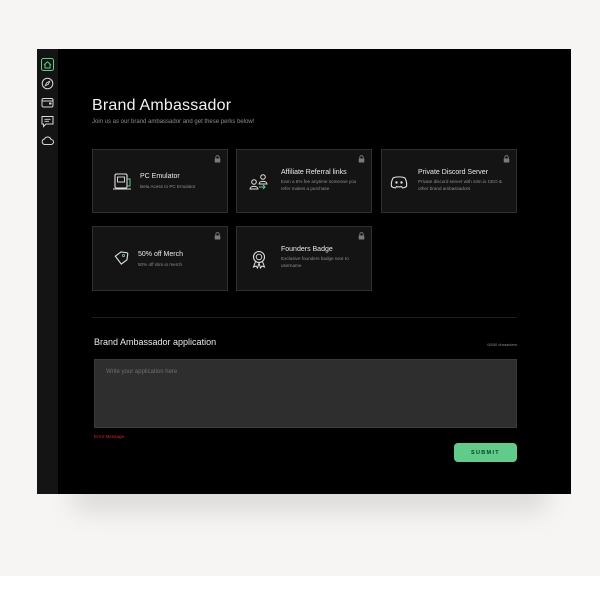 This screenshot has width=600, height=600. I want to click on sidebar-item-chat, so click(47, 121).